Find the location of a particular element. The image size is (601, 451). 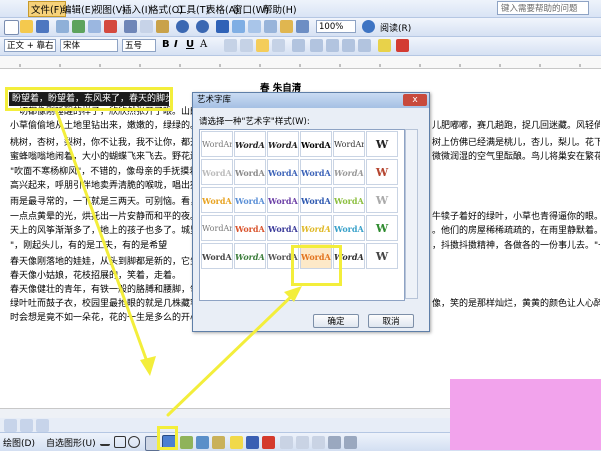

arrow-head is located at coordinates (148, 366).